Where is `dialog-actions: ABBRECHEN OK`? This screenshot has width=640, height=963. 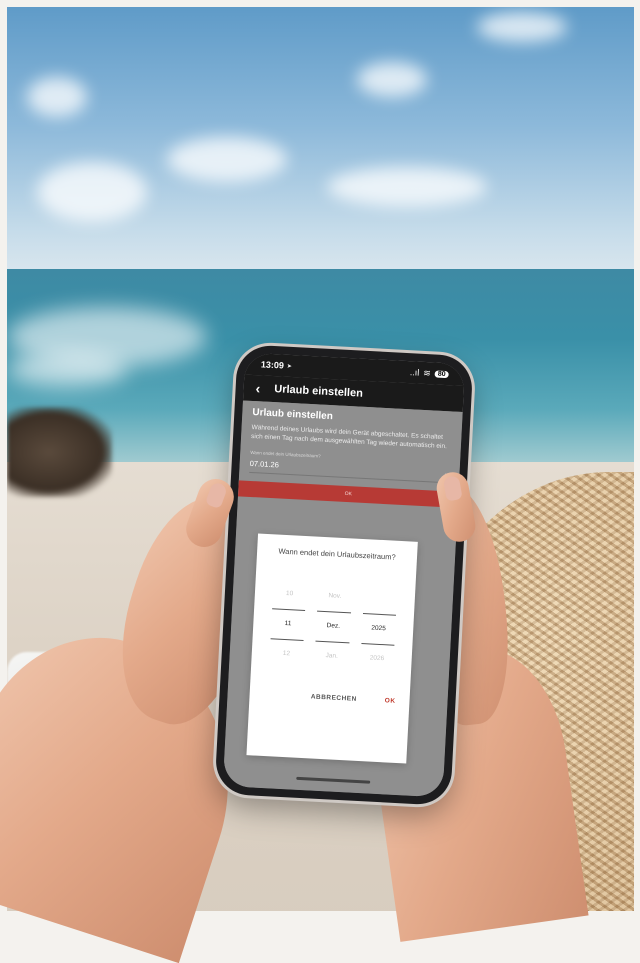
dialog-actions: ABBRECHEN OK is located at coordinates (329, 697).